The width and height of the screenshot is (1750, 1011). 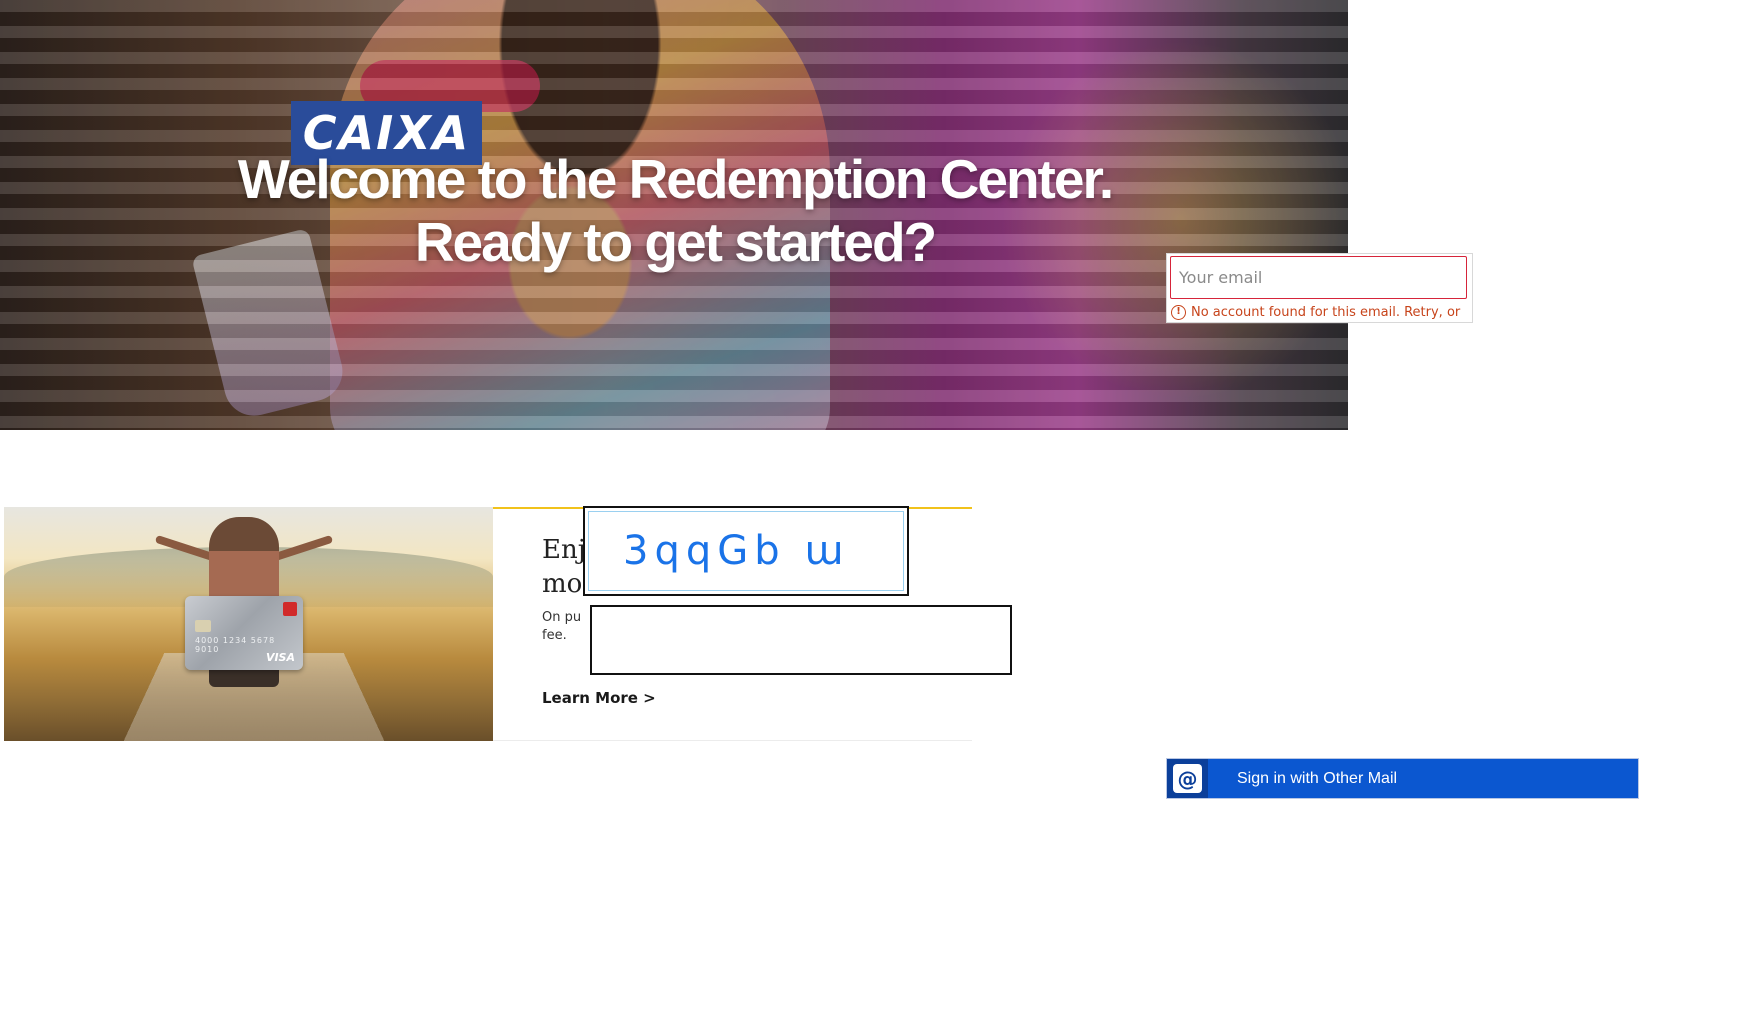 What do you see at coordinates (736, 551) in the screenshot?
I see `captcha-text: 3qqGb ɯ` at bounding box center [736, 551].